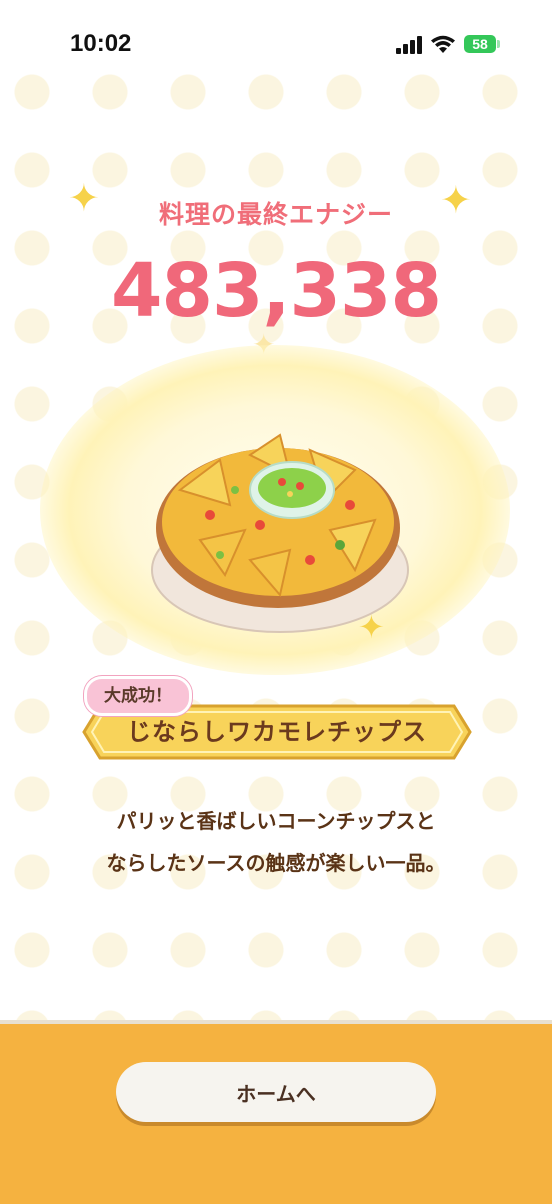 The height and width of the screenshot is (1204, 552). Describe the element at coordinates (276, 863) in the screenshot. I see `description-line: ならしたソースの触感が楽しい一品。` at that location.